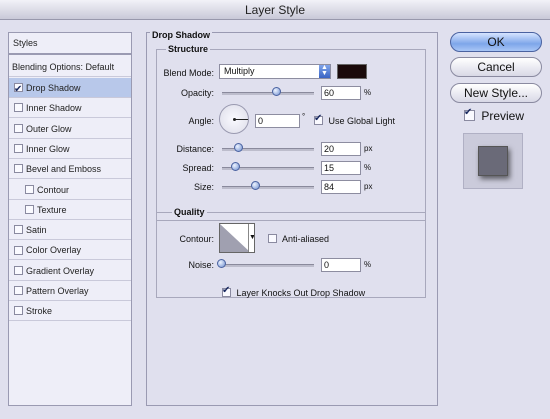 This screenshot has width=550, height=419. I want to click on style-item-drop-shadow: Drop Shadow, so click(70, 89).